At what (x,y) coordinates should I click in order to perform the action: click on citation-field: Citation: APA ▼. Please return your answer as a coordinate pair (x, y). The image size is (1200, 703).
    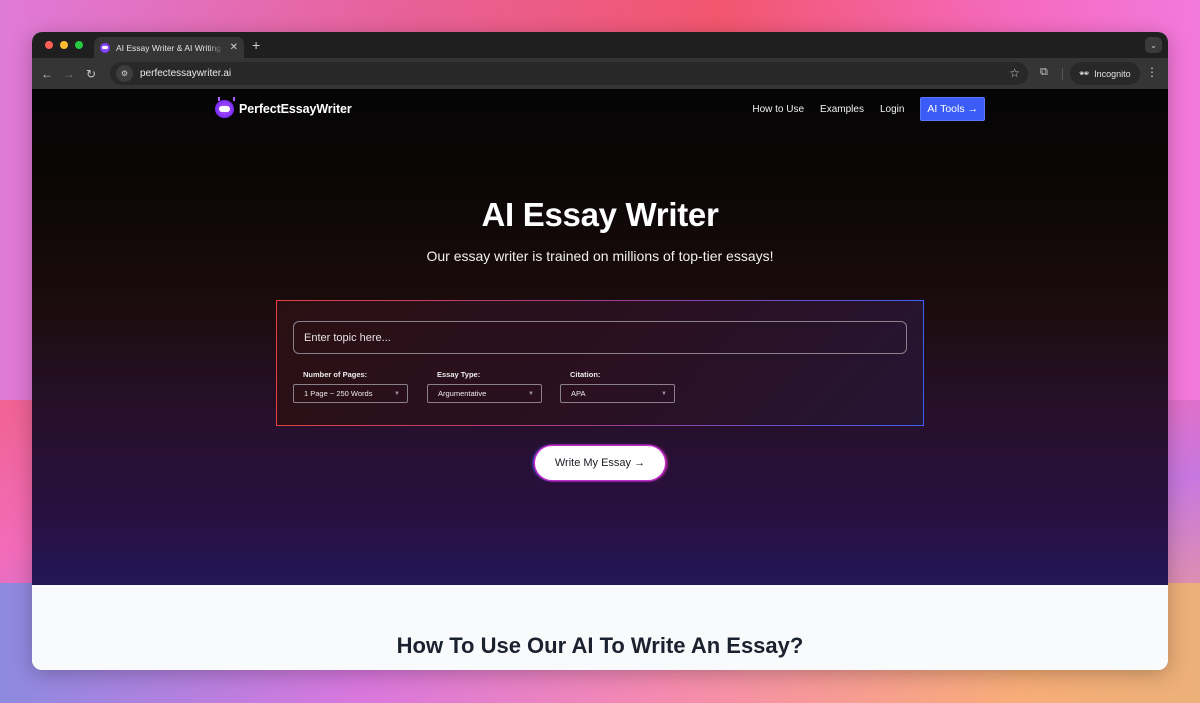
    Looking at the image, I should click on (617, 386).